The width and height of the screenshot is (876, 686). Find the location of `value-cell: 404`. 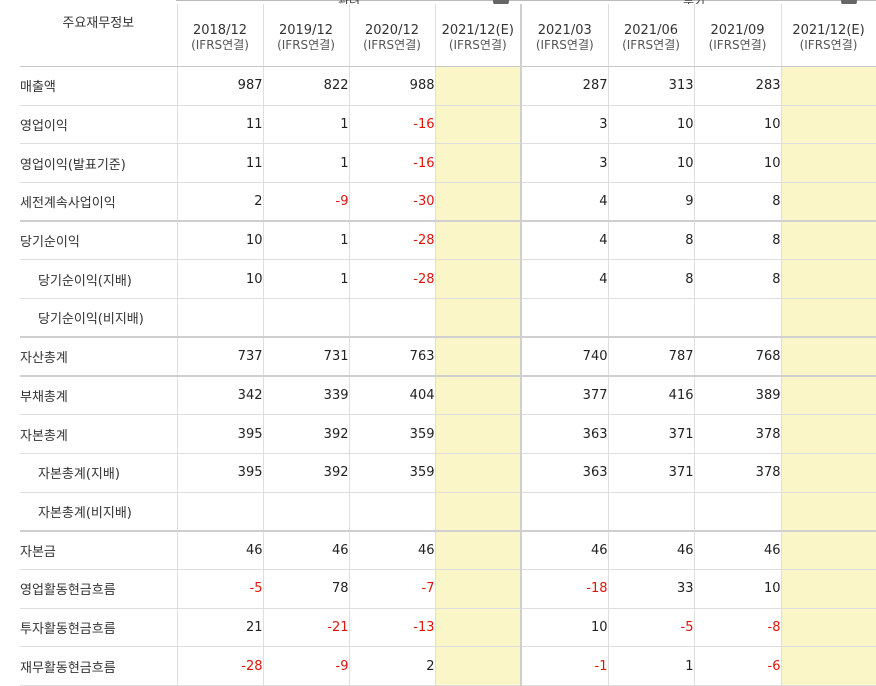

value-cell: 404 is located at coordinates (392, 395).